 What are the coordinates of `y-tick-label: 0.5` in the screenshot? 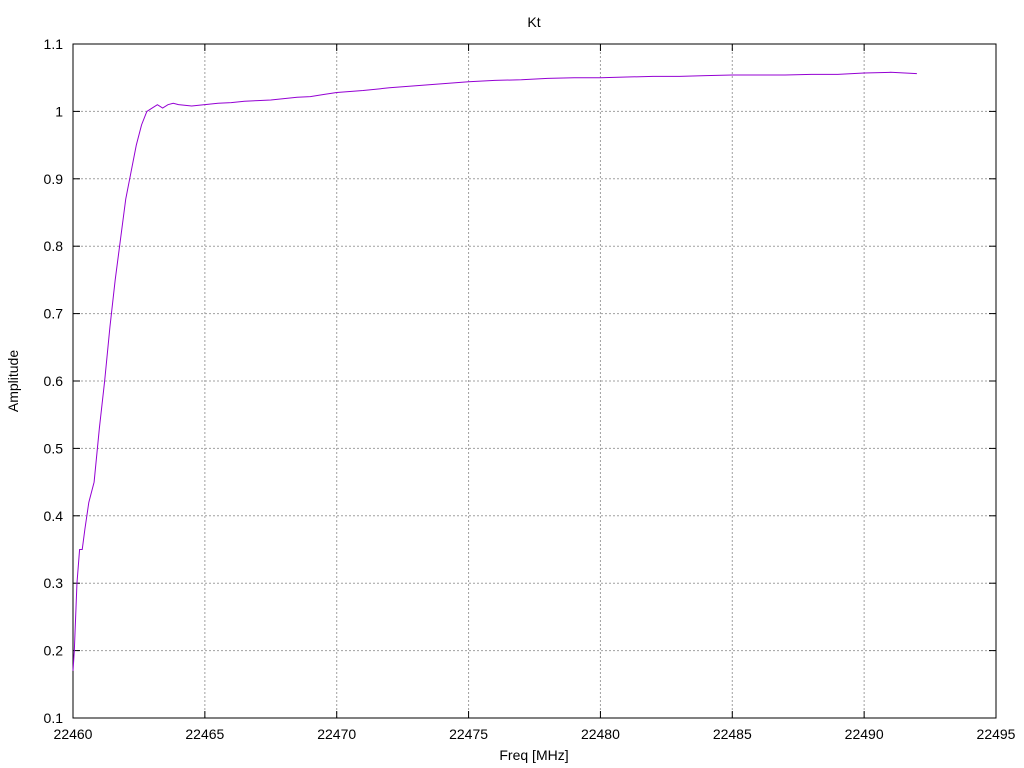 It's located at (54, 448).